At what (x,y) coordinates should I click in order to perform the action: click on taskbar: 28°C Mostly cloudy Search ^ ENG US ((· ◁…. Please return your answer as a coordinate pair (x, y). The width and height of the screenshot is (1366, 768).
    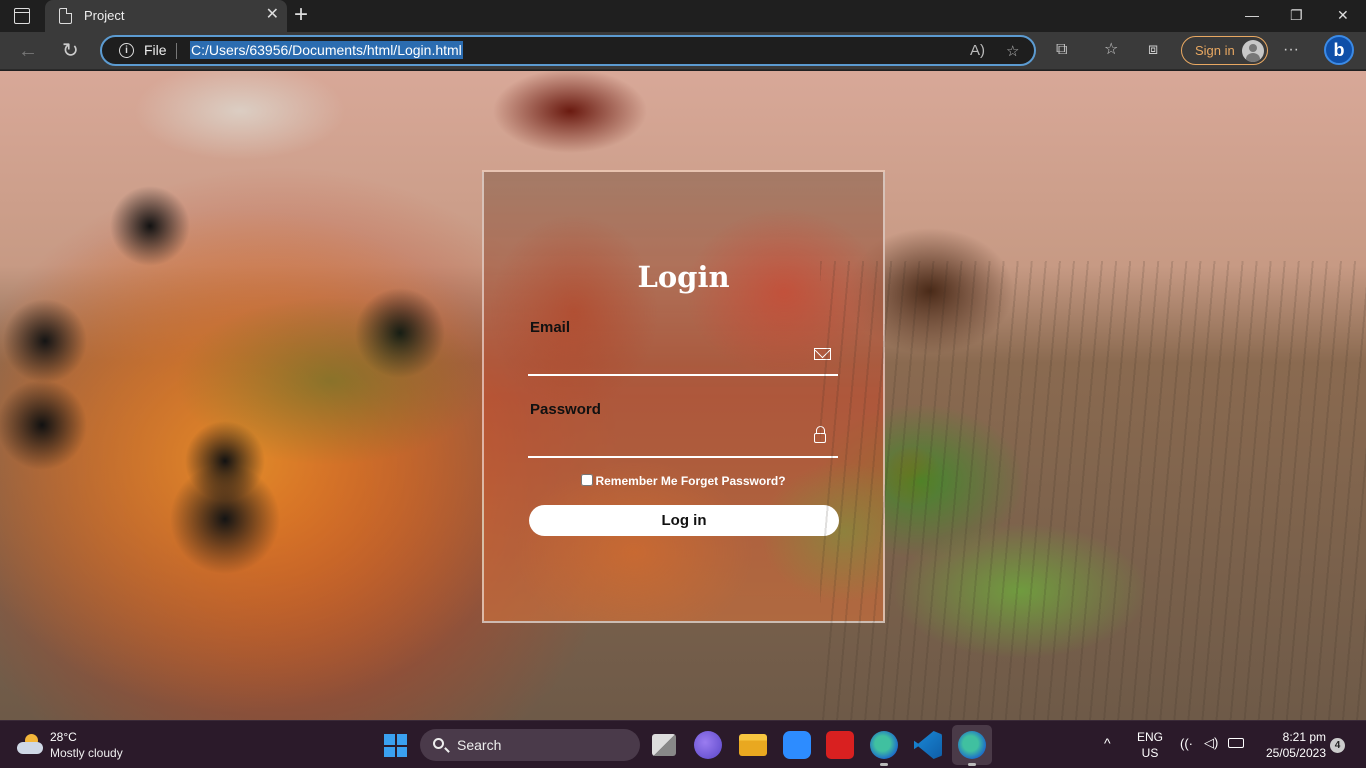
    Looking at the image, I should click on (683, 744).